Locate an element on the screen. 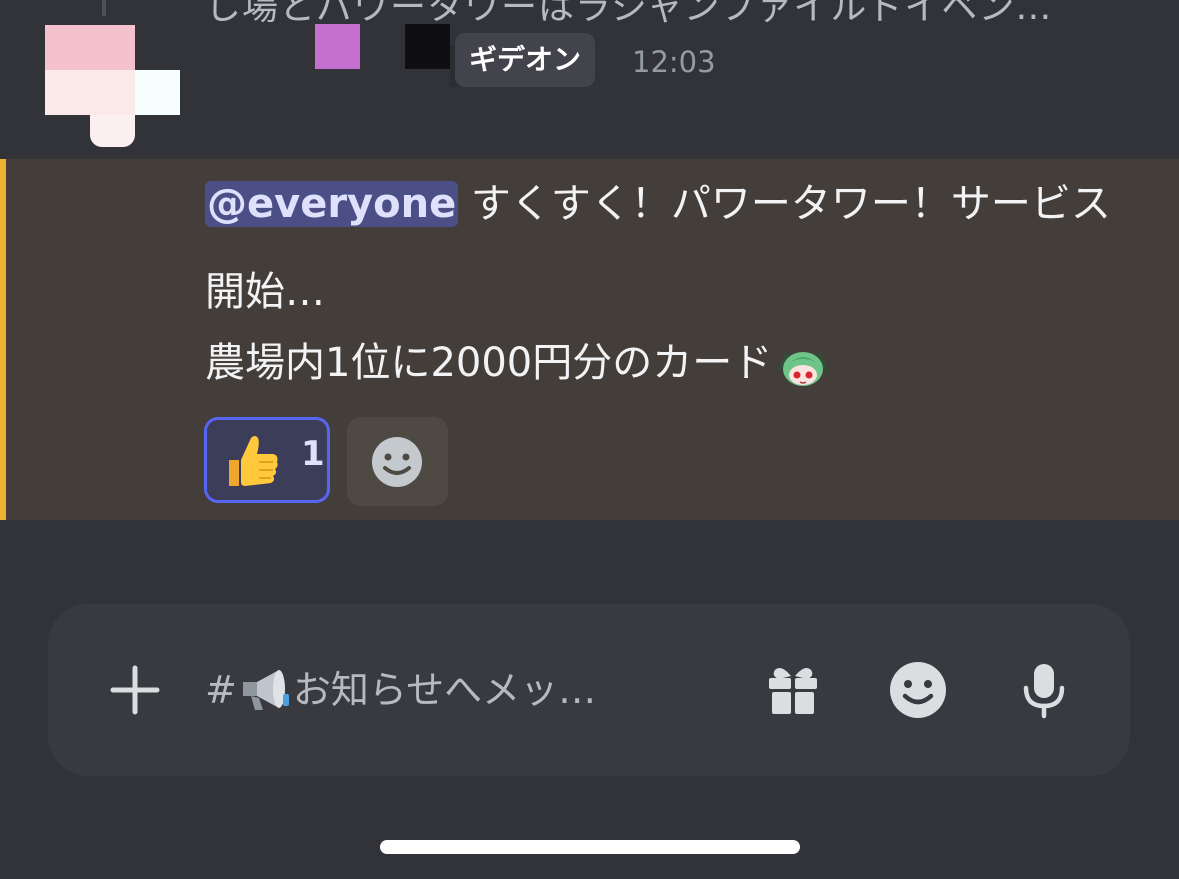  reply-thread-line is located at coordinates (104, 8).